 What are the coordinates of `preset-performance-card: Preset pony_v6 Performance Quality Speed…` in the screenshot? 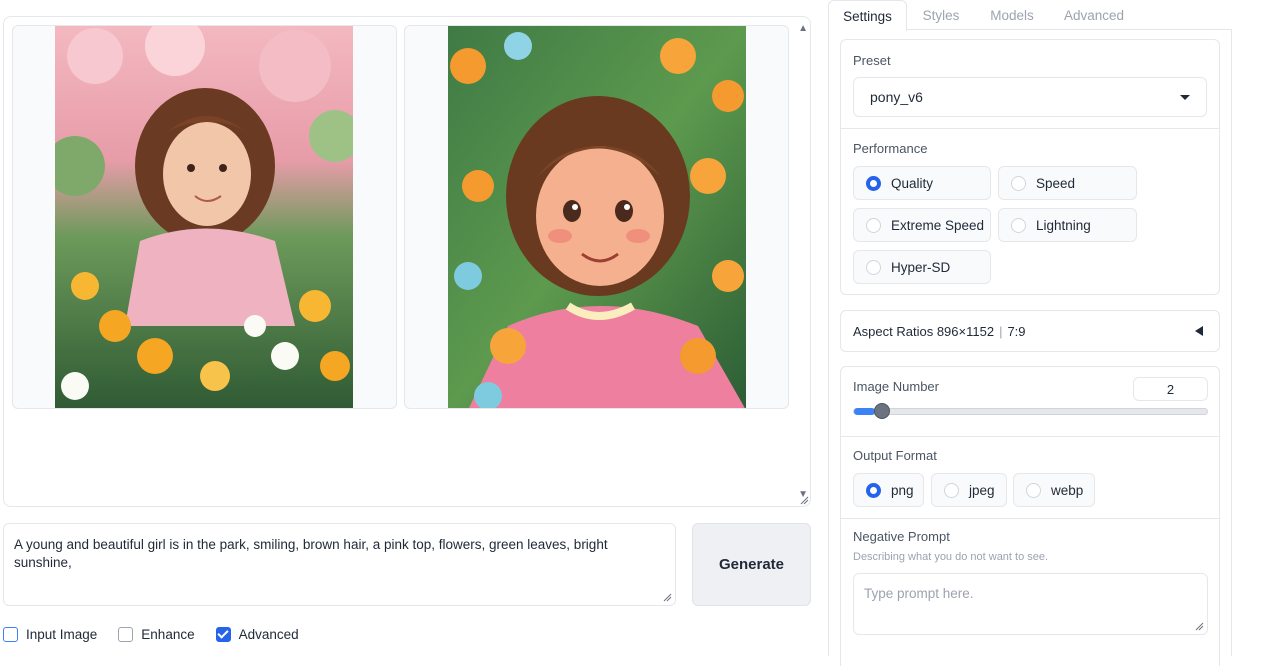 It's located at (1030, 167).